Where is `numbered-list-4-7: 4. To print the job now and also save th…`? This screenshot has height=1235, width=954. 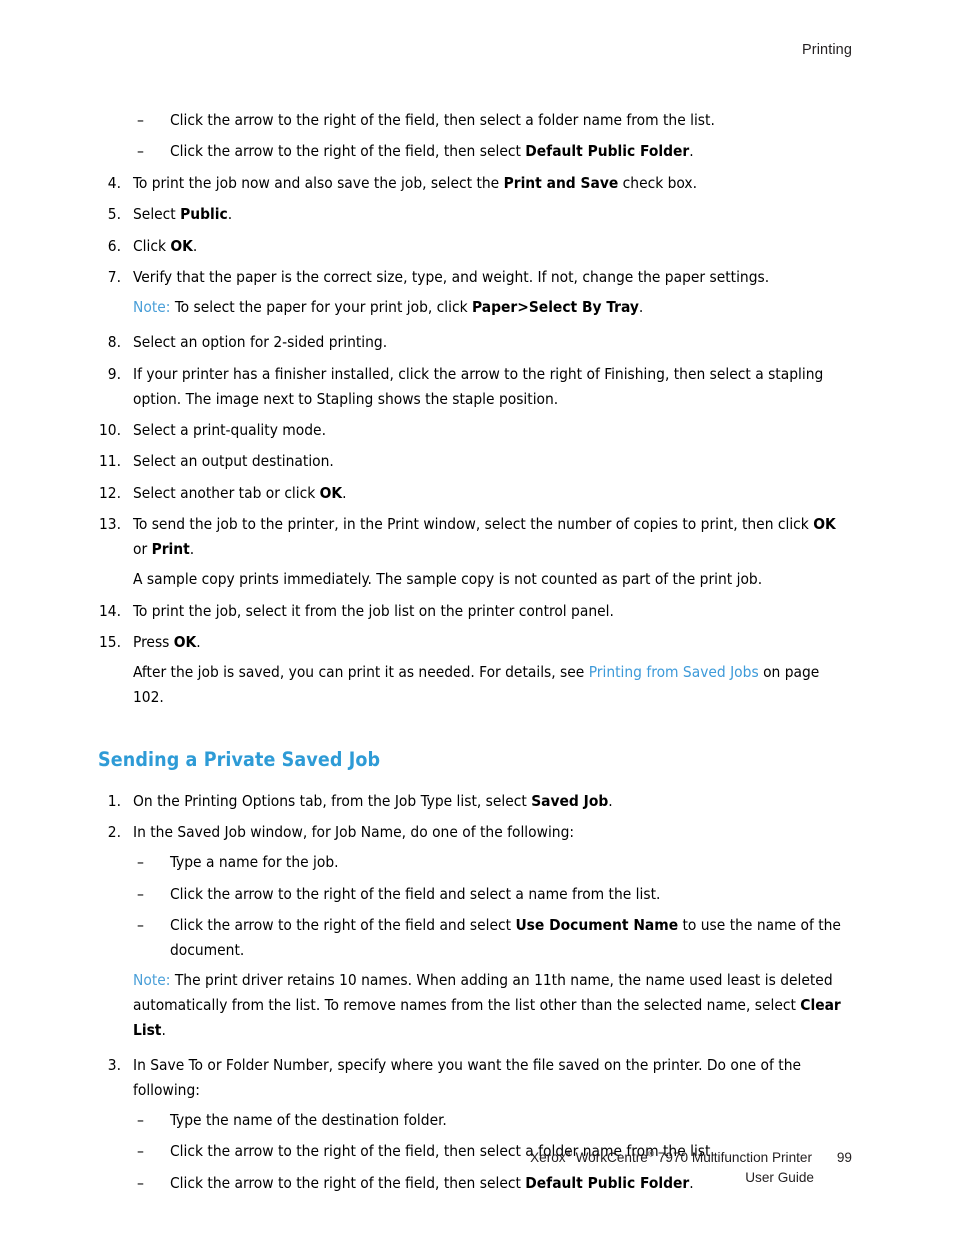
numbered-list-4-7: 4. To print the job now and also save th… is located at coordinates (472, 230).